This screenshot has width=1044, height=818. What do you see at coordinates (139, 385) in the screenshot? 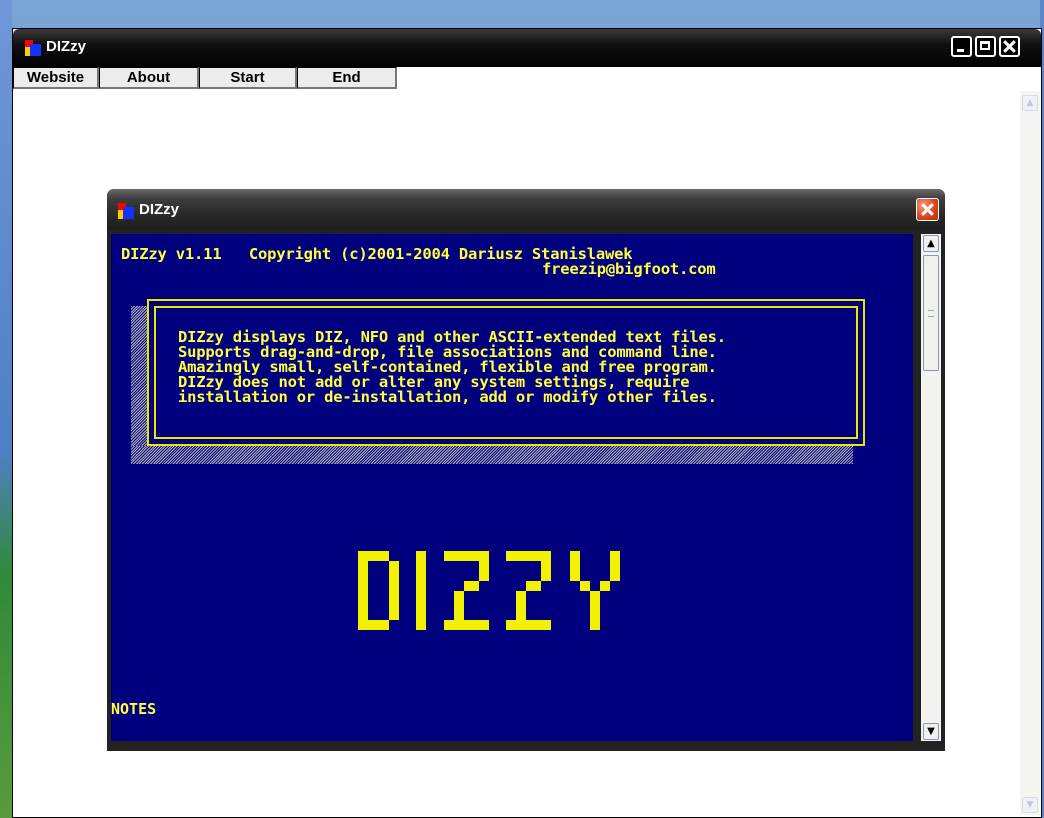
I see `box-shadow-left` at bounding box center [139, 385].